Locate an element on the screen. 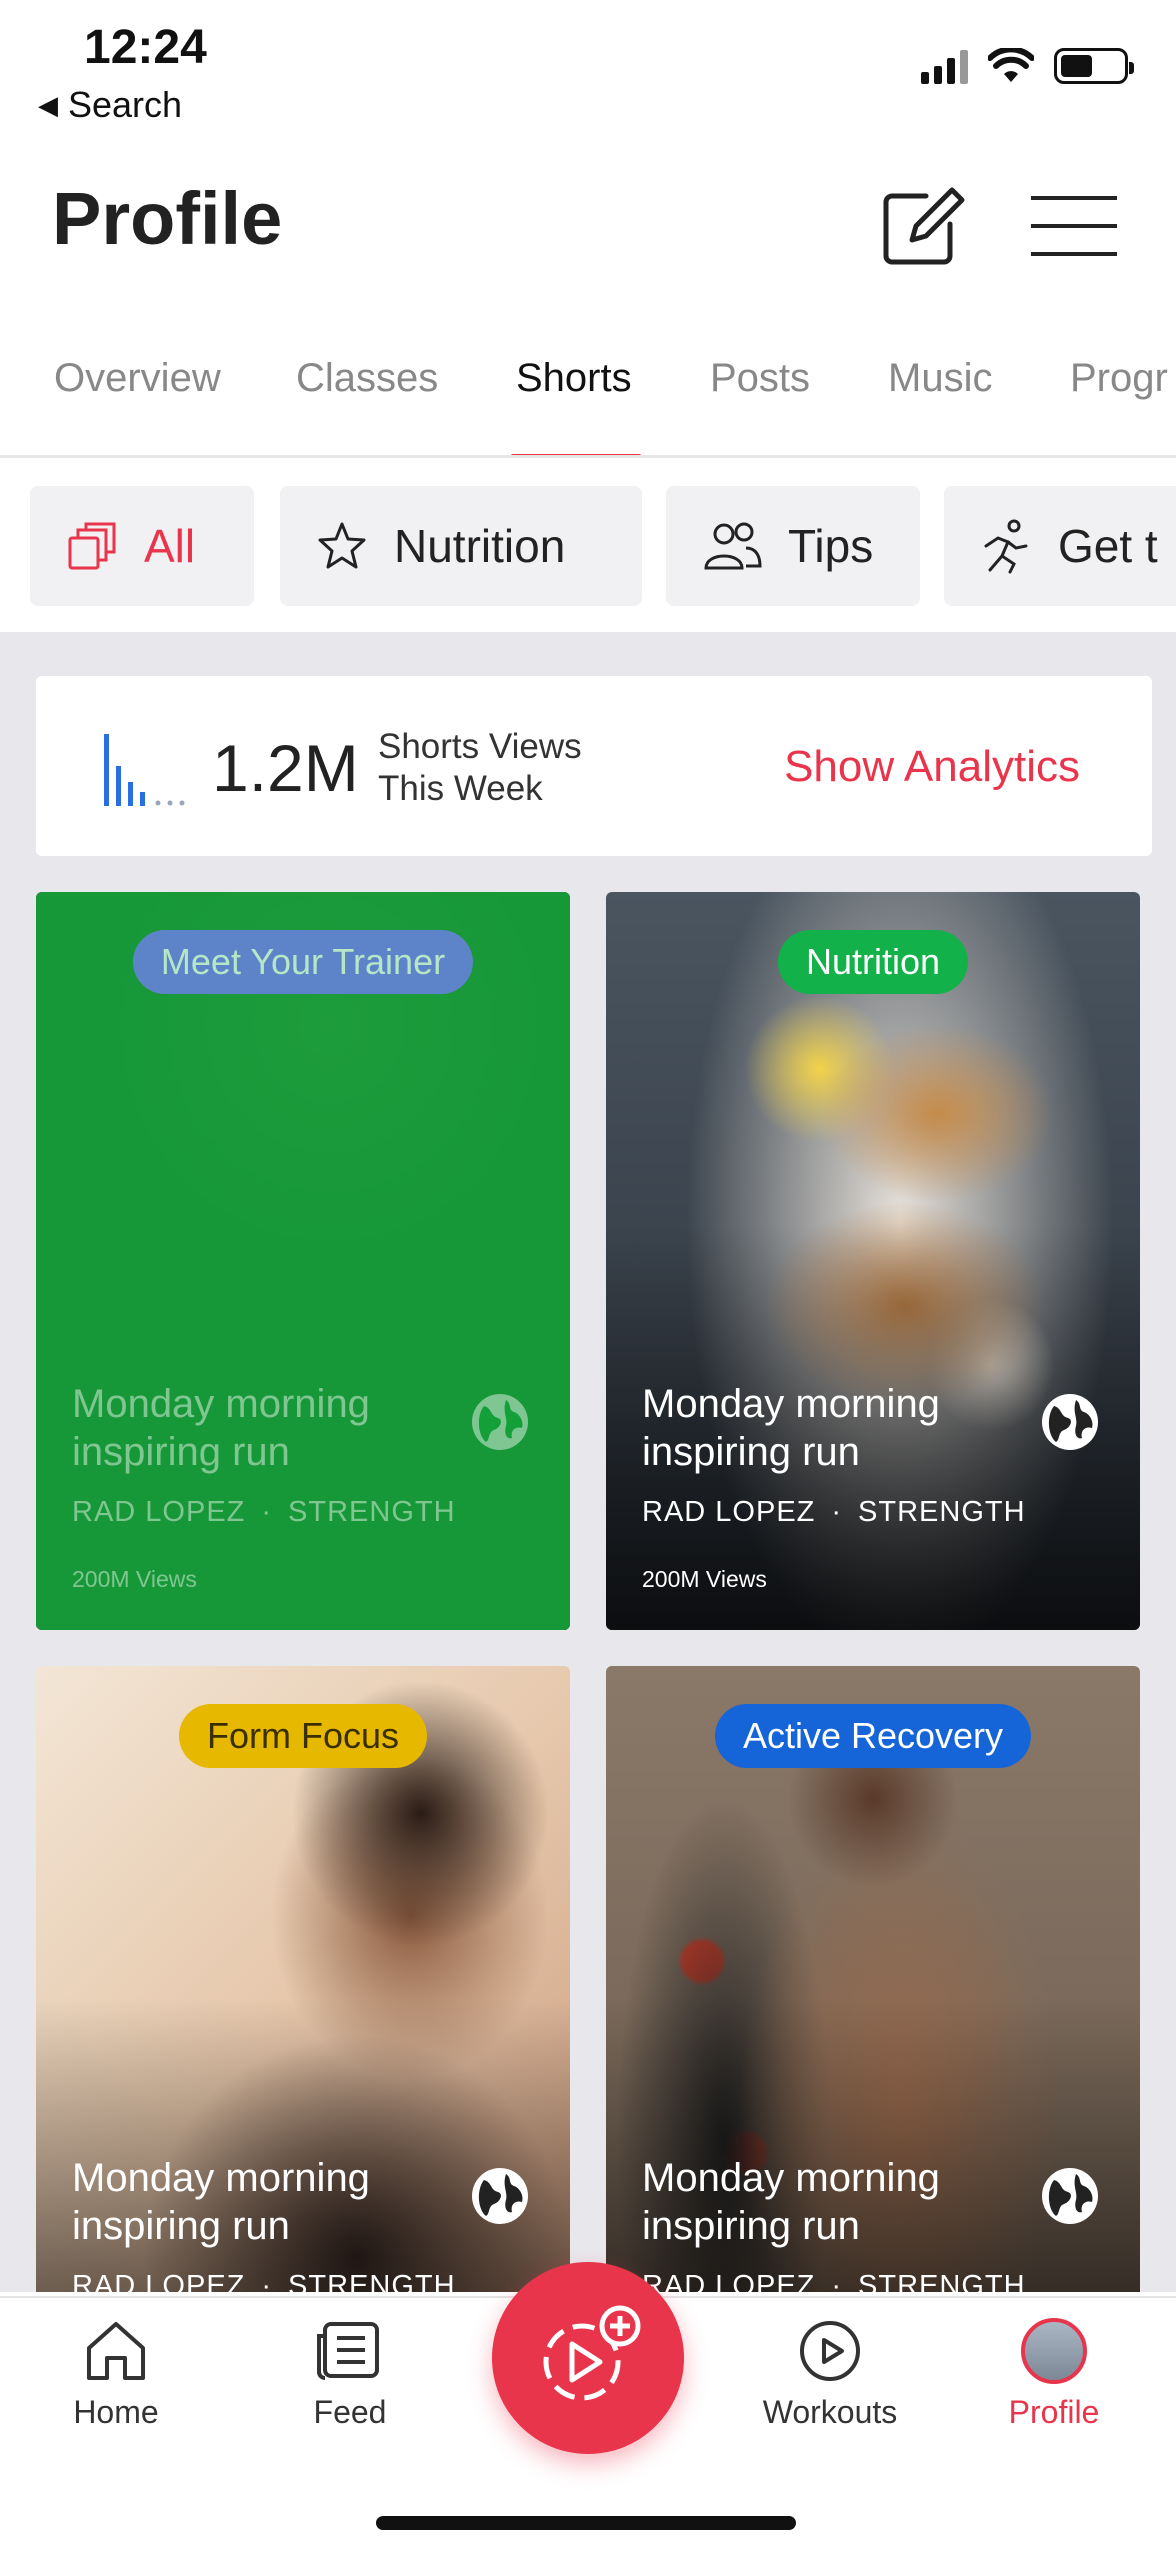  home-icon is located at coordinates (116, 2351).